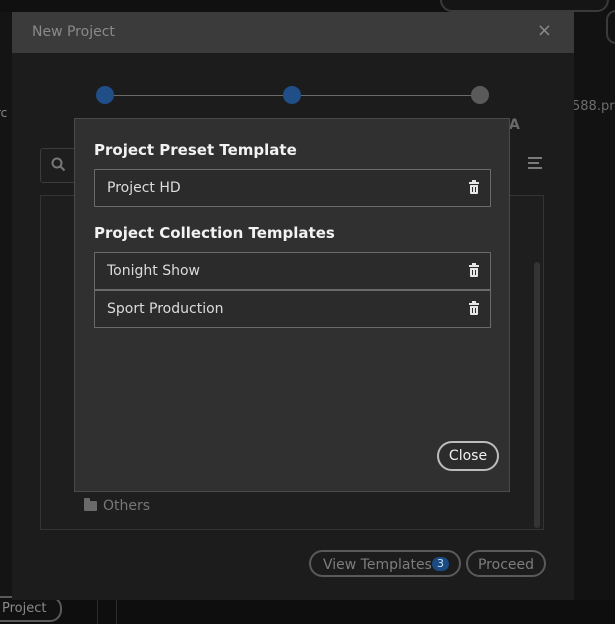 This screenshot has width=615, height=624. I want to click on list-view-button, so click(534, 164).